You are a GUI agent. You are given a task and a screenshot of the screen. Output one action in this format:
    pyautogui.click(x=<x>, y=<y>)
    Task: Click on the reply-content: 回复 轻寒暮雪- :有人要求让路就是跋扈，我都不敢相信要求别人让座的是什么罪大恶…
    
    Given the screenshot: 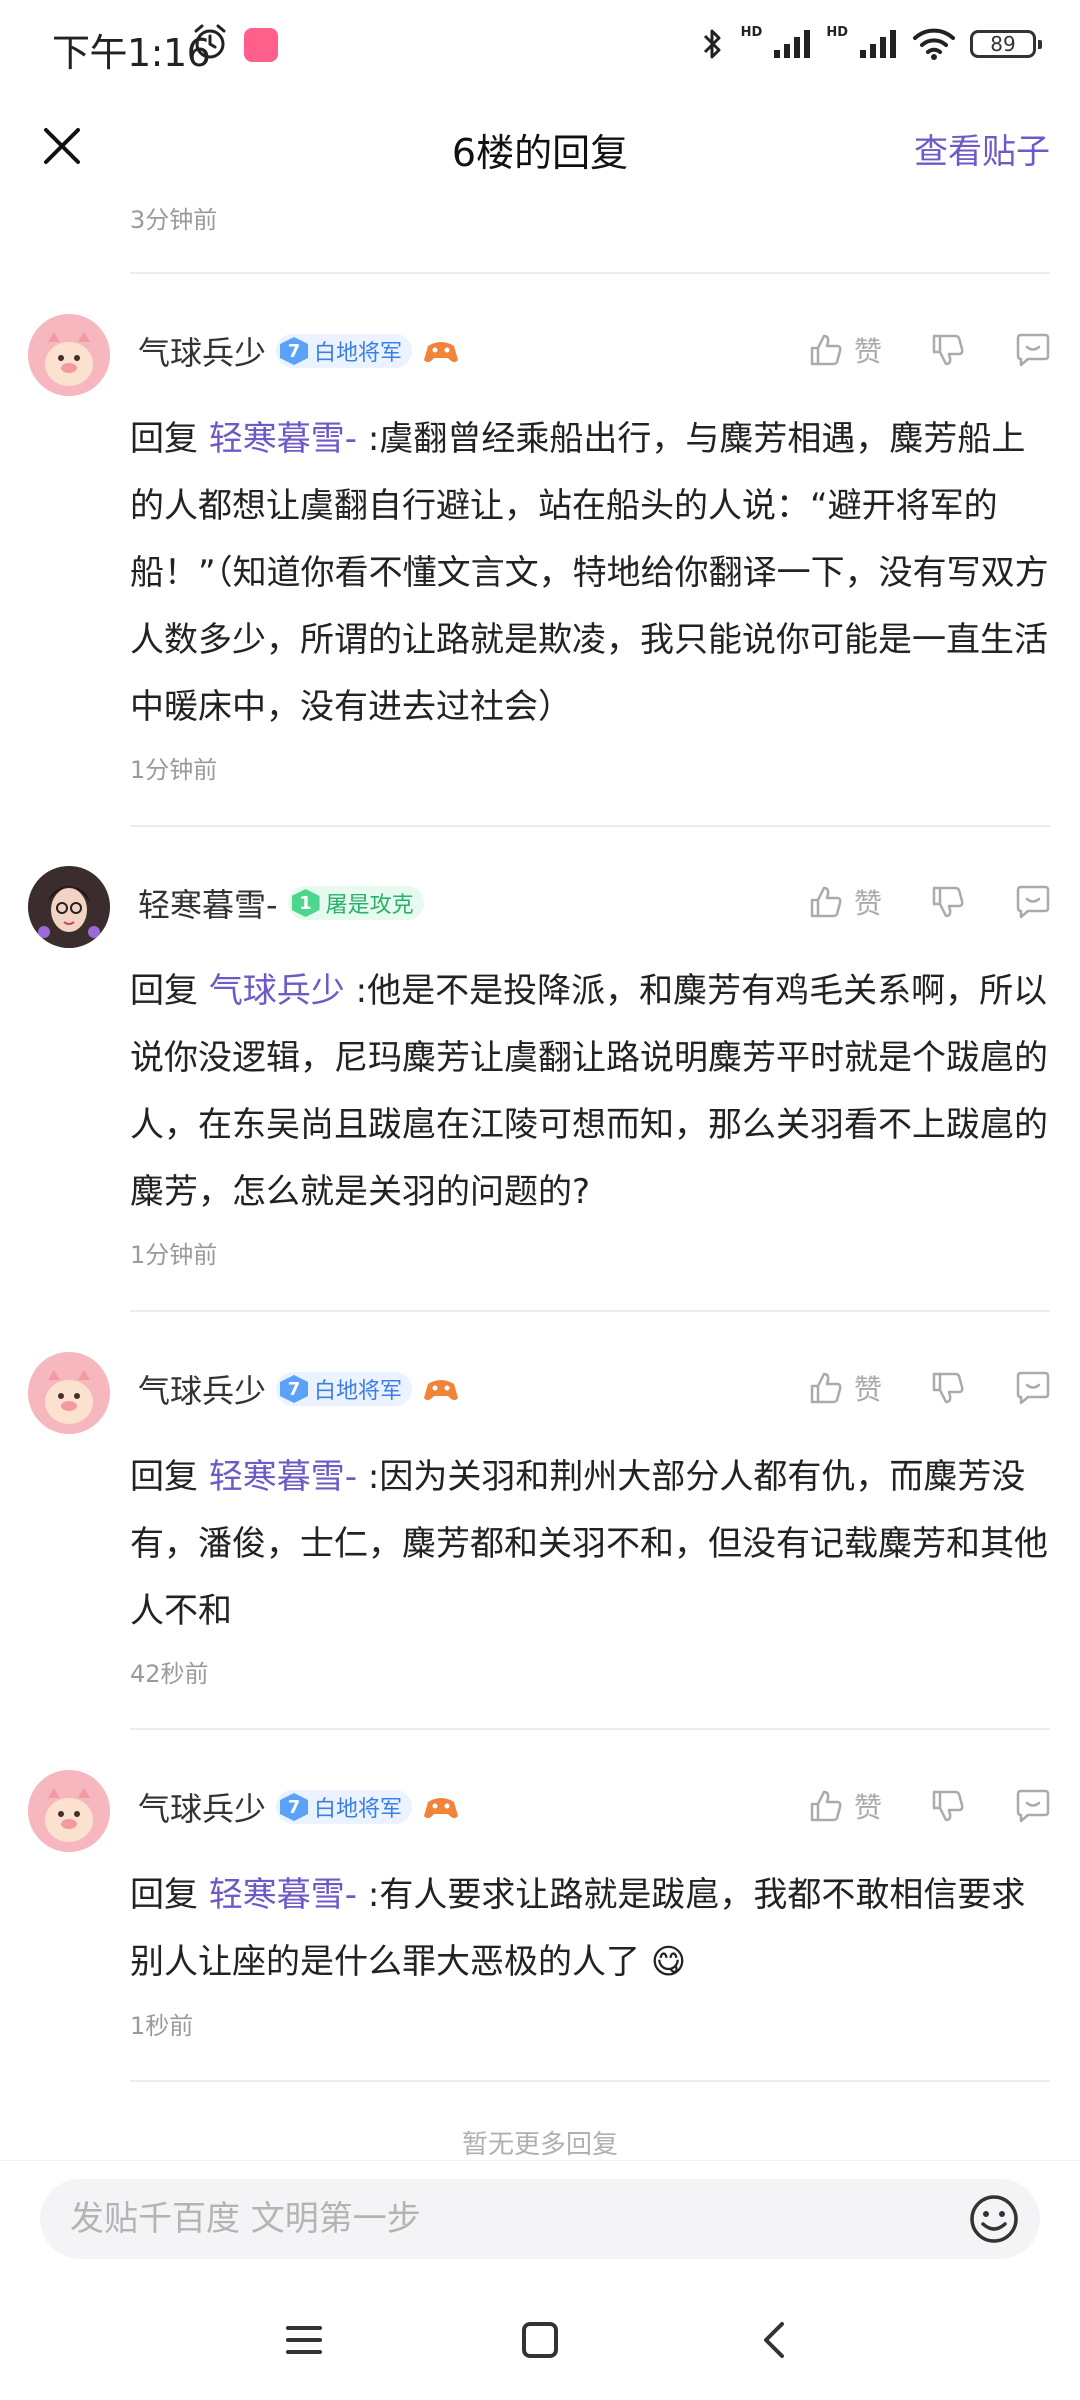 What is the action you would take?
    pyautogui.click(x=590, y=1929)
    